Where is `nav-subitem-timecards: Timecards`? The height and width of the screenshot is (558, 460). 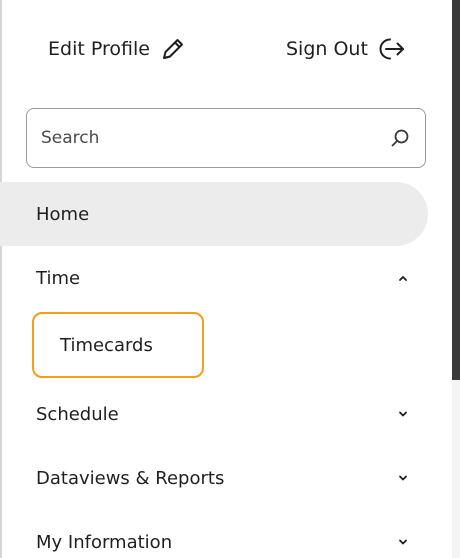 nav-subitem-timecards: Timecards is located at coordinates (118, 345).